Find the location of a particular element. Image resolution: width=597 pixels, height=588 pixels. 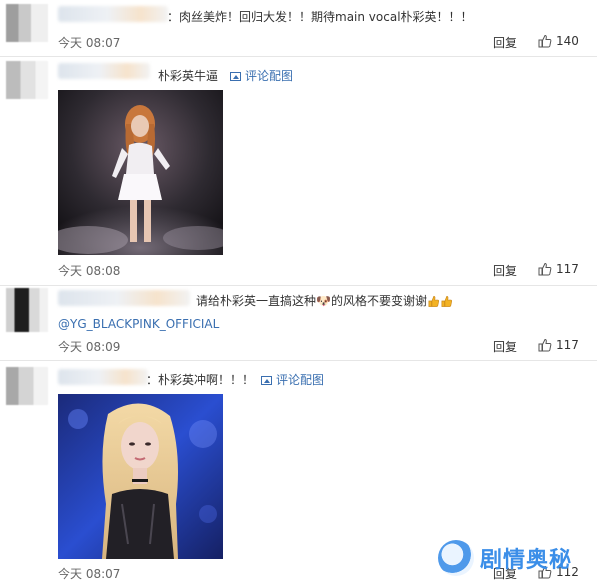

comment-text: 朴彩英牛逼 is located at coordinates (188, 76).